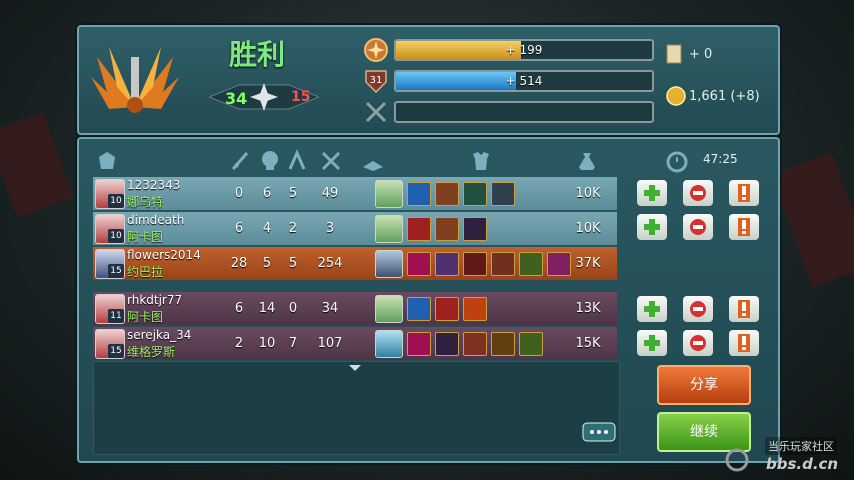 The height and width of the screenshot is (480, 854). Describe the element at coordinates (588, 263) in the screenshot. I see `gold-value: 37K` at that location.